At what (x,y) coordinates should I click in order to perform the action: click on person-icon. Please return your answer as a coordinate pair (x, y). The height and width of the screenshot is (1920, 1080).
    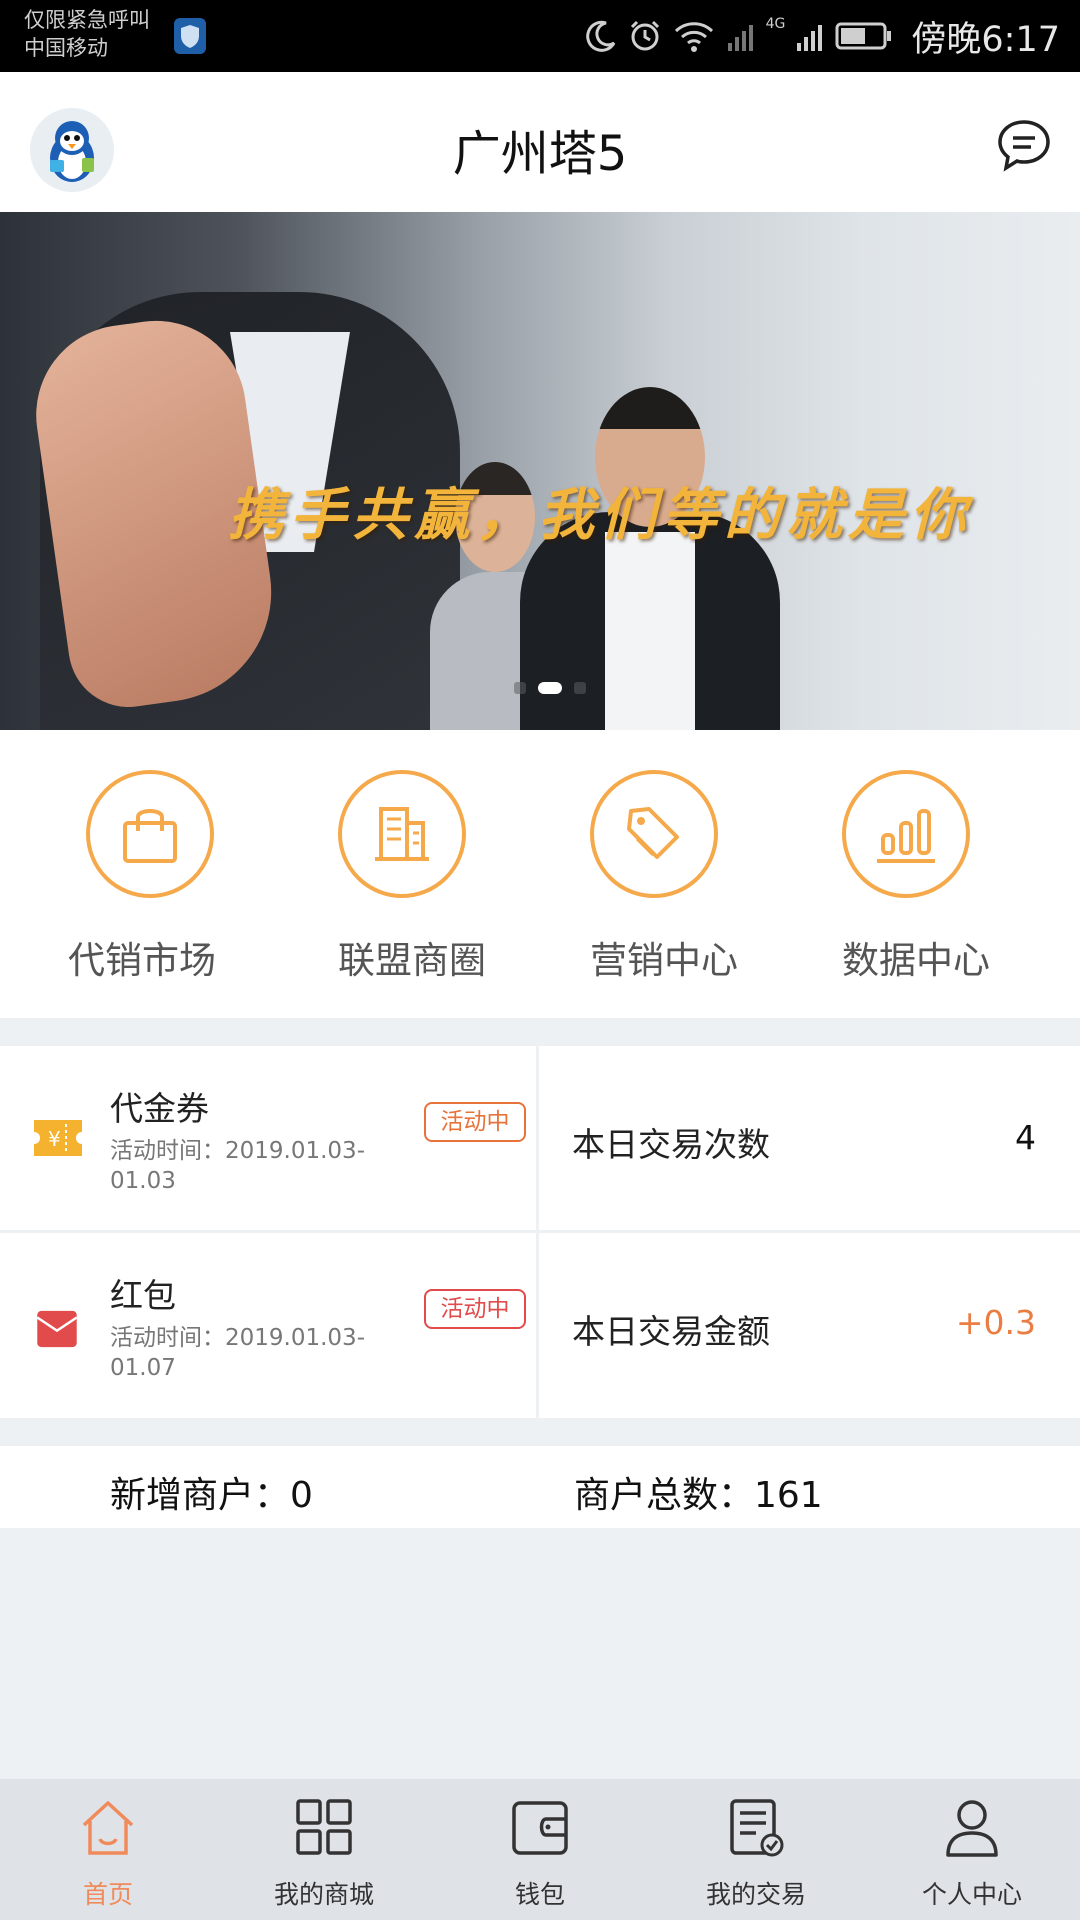
    Looking at the image, I should click on (972, 1828).